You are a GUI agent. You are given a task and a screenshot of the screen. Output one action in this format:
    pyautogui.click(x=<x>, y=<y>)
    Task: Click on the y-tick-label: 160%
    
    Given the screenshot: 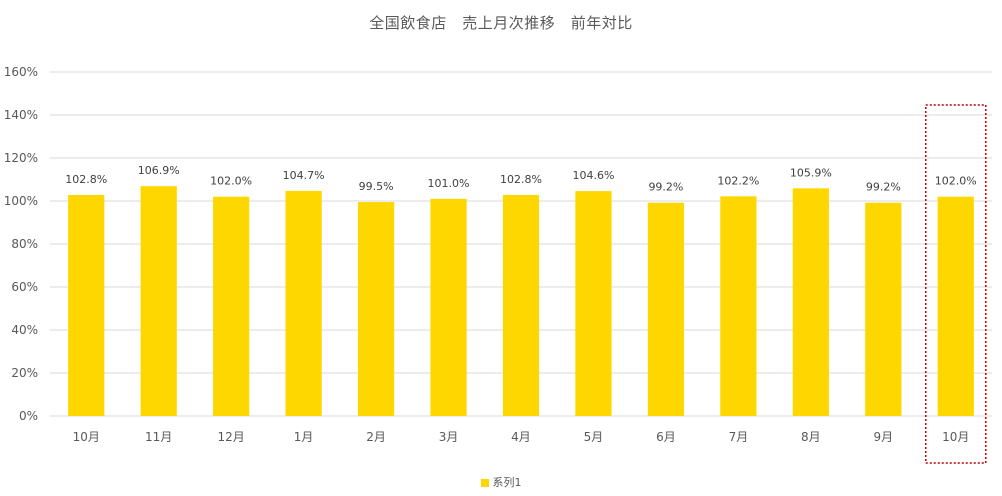 What is the action you would take?
    pyautogui.click(x=21, y=72)
    